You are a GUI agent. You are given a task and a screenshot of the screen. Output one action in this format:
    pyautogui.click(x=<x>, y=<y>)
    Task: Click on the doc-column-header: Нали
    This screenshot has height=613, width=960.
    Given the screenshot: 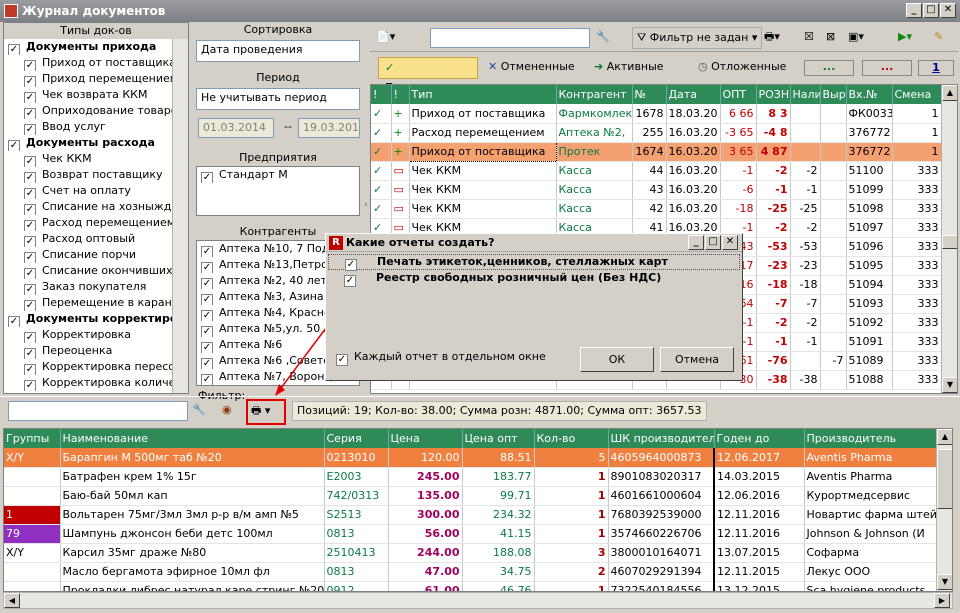 What is the action you would take?
    pyautogui.click(x=805, y=94)
    